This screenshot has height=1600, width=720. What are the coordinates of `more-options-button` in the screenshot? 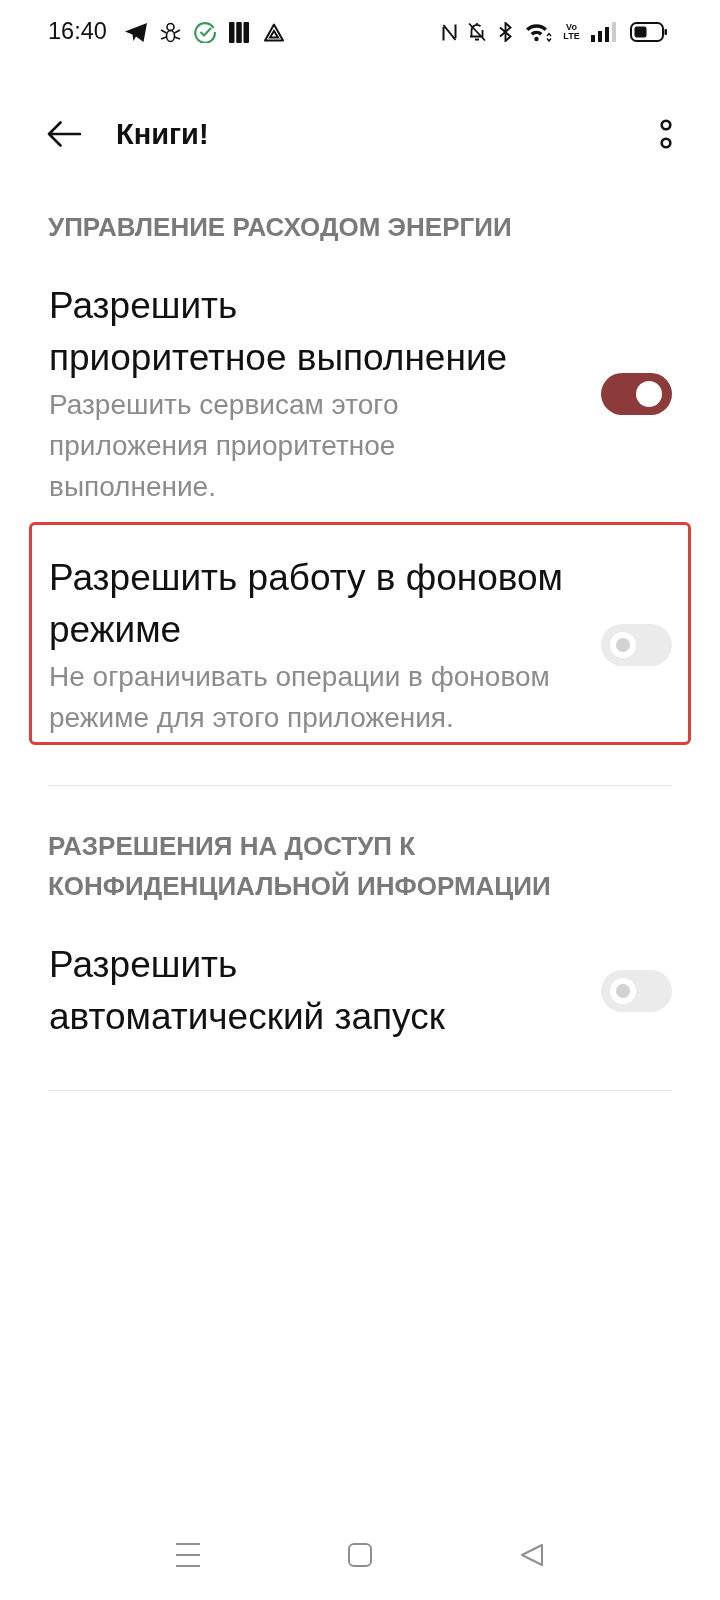 It's located at (666, 134).